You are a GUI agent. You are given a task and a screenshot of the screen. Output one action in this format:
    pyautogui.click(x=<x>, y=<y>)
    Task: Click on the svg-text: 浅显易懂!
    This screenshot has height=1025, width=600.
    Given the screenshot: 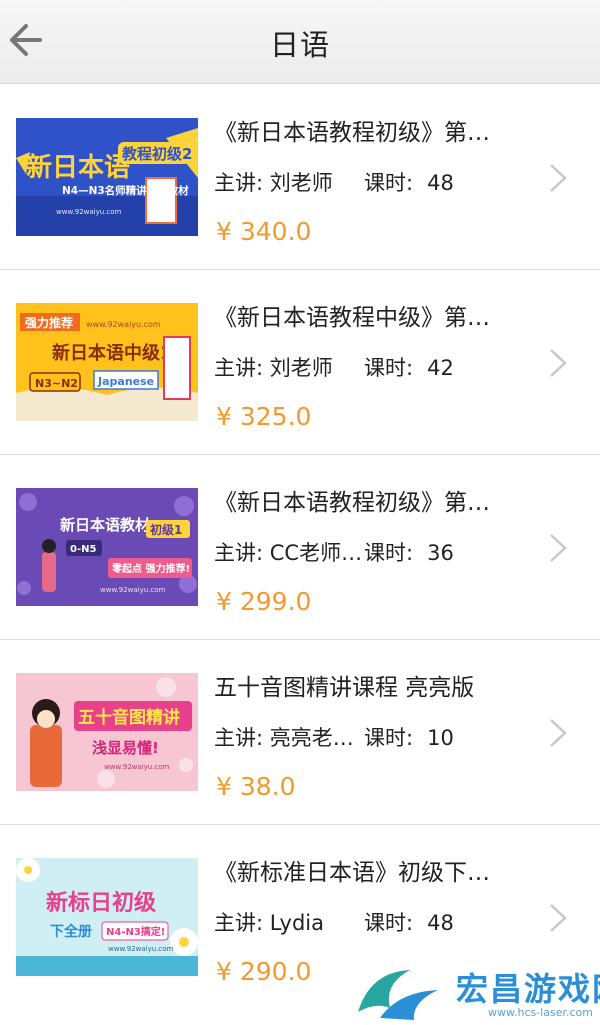 What is the action you would take?
    pyautogui.click(x=125, y=748)
    